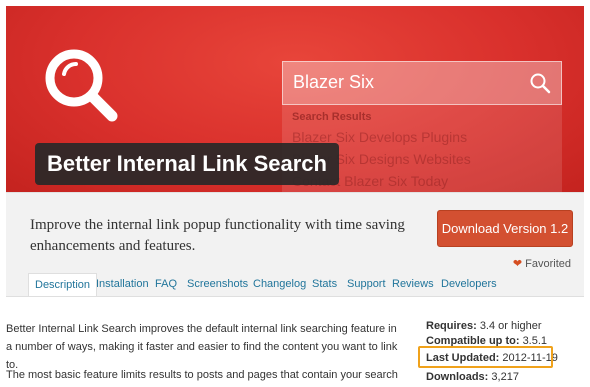 The height and width of the screenshot is (387, 590). I want to click on favorited-link: ❤ Favorited, so click(542, 263).